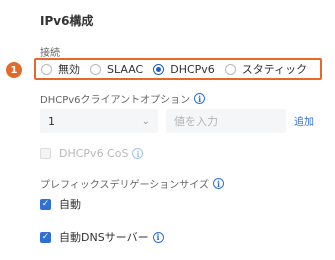 This screenshot has height=260, width=335. What do you see at coordinates (50, 53) in the screenshot?
I see `connection-label: 接続` at bounding box center [50, 53].